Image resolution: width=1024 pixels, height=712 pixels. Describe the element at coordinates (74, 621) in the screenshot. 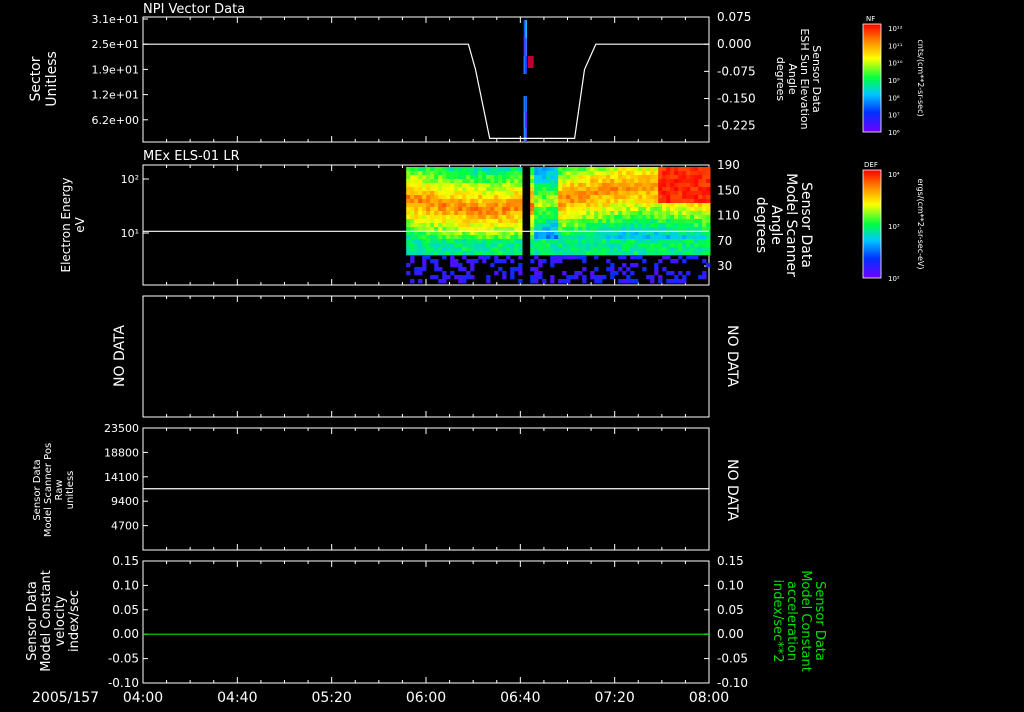

I see `constant-ylabel-4: index/sec` at that location.